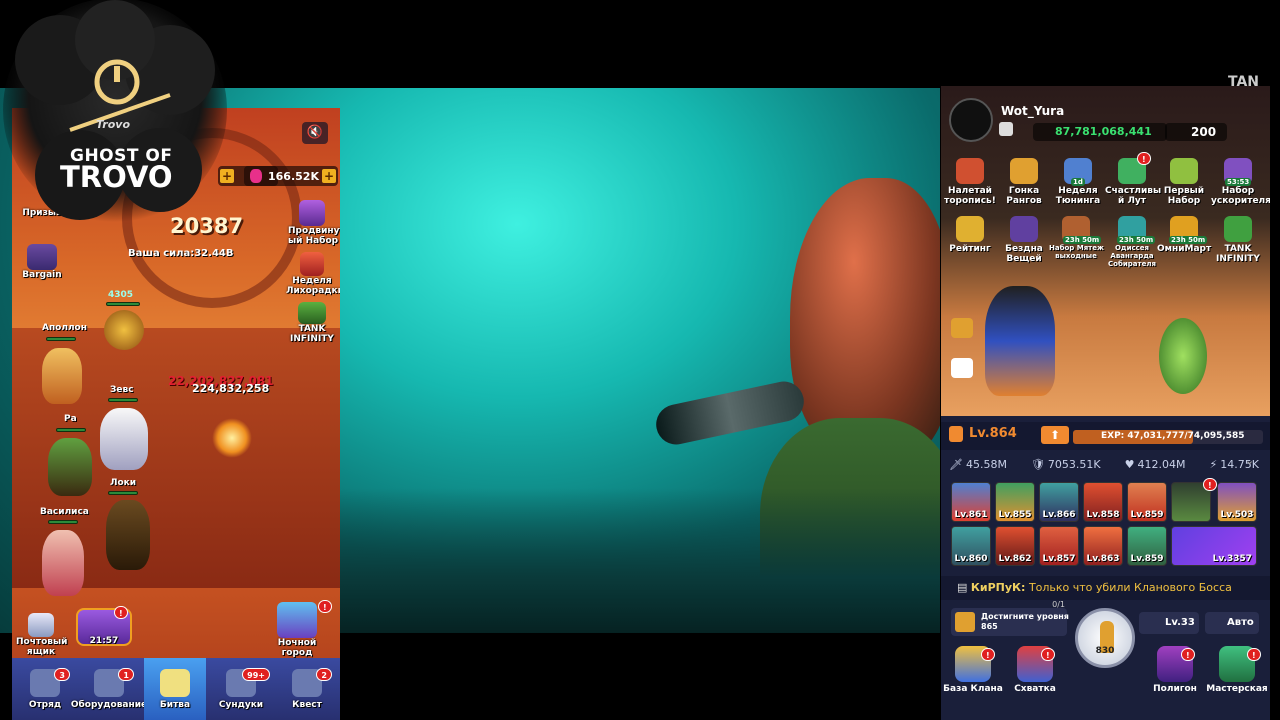  Describe the element at coordinates (1173, 436) in the screenshot. I see `exp-text: EXP: 47,031,777/74,095,585` at that location.